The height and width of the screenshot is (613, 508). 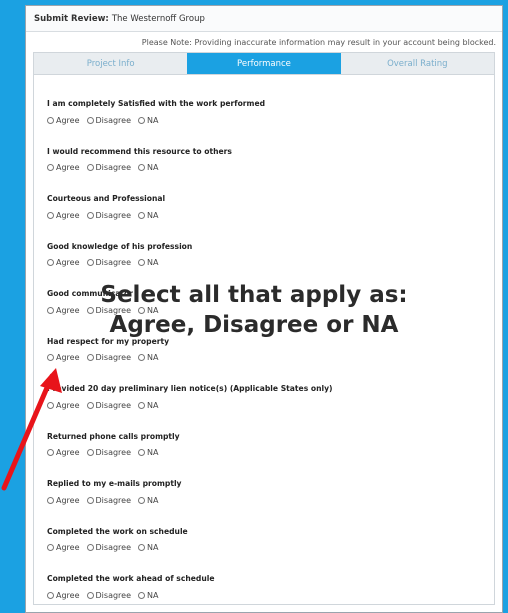 What do you see at coordinates (264, 63) in the screenshot?
I see `tab-performance: Performance` at bounding box center [264, 63].